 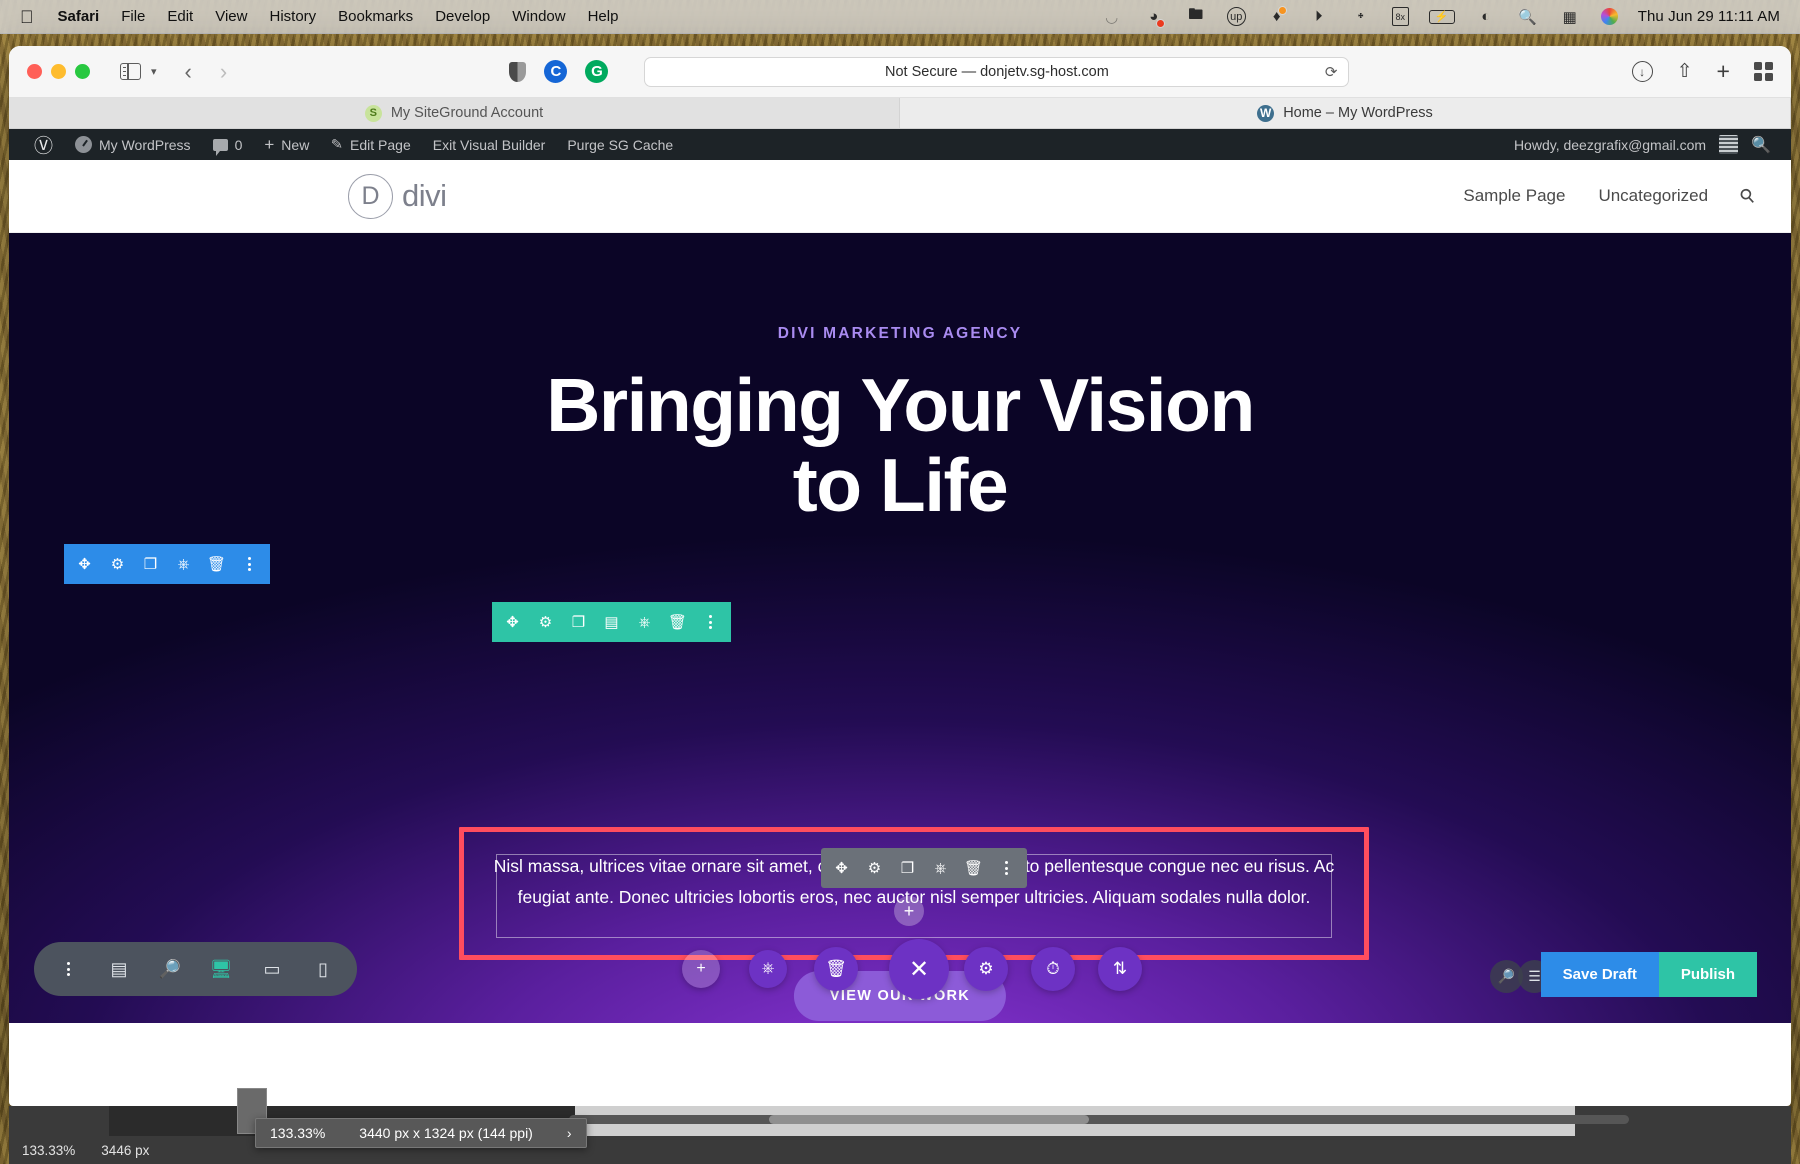 I want to click on battery-charging-icon: ⚡, so click(x=1441, y=16).